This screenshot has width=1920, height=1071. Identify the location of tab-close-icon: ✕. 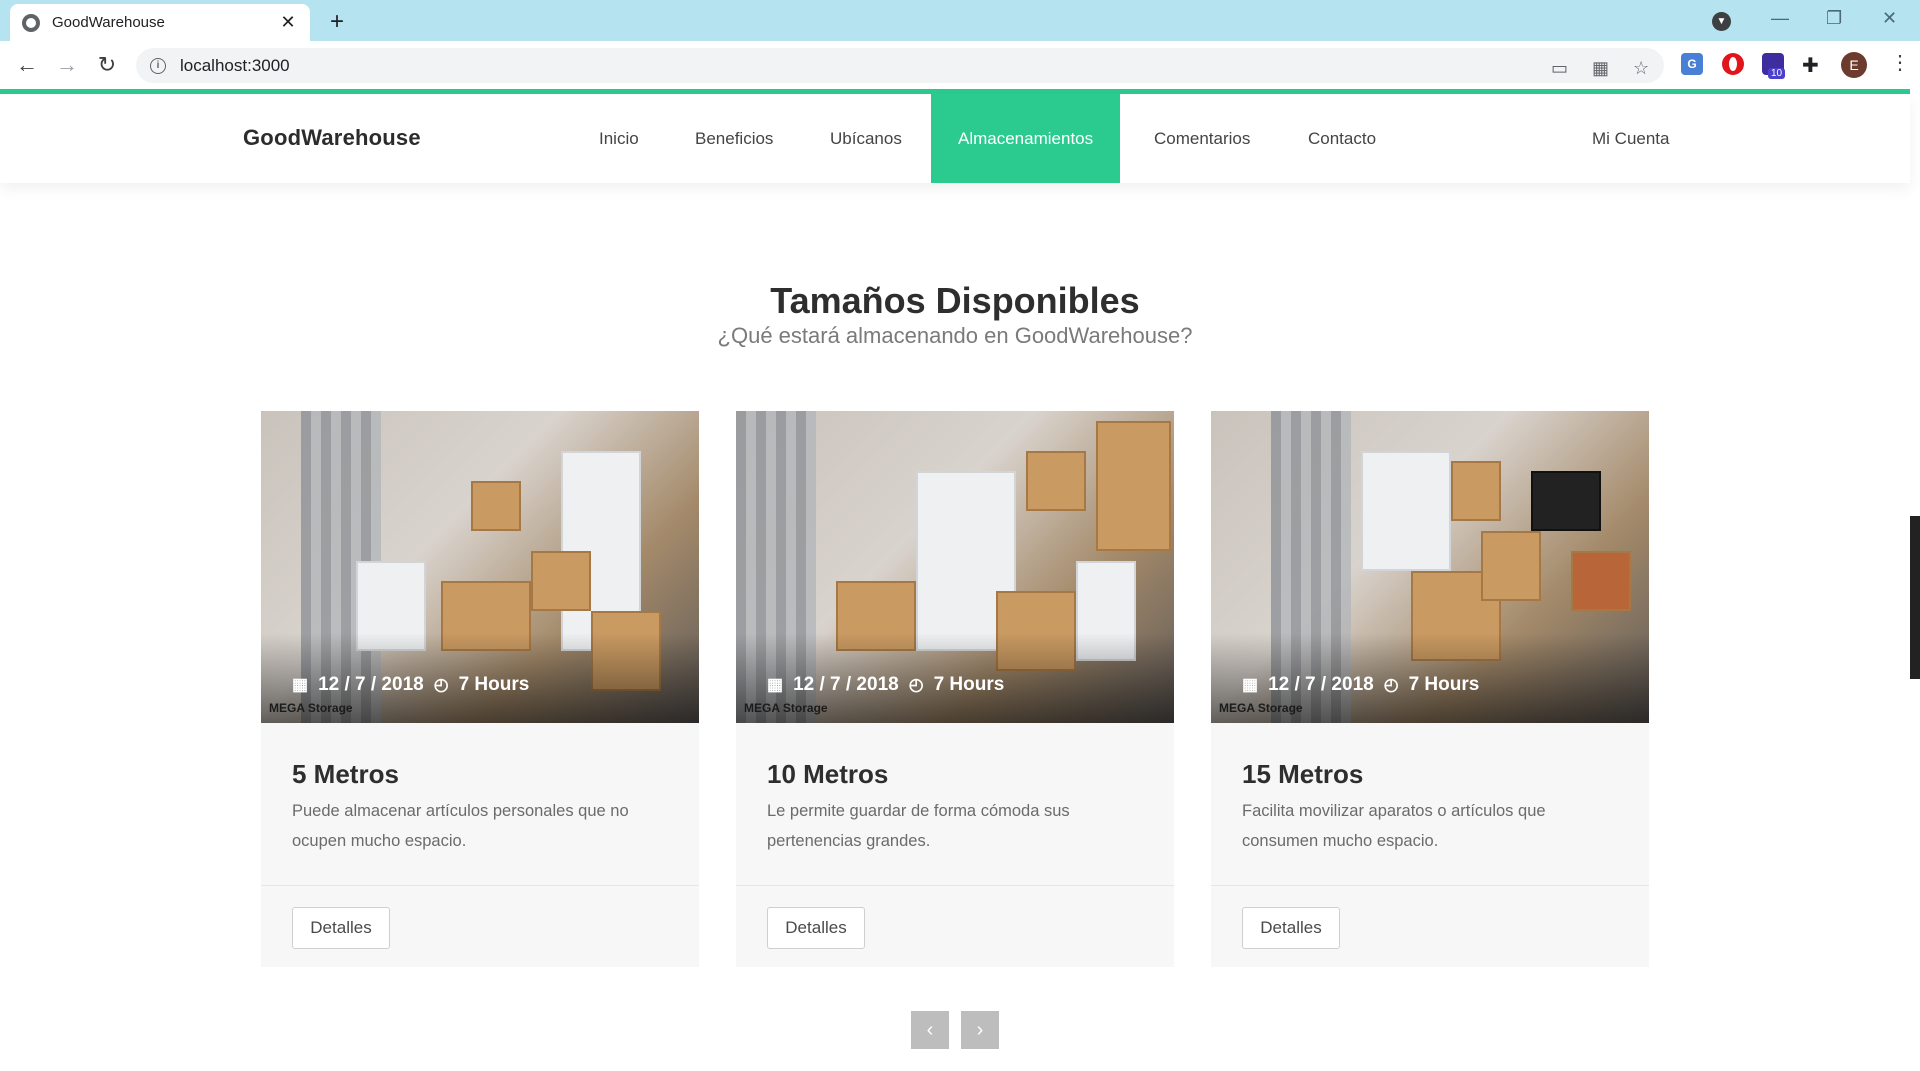
(288, 22).